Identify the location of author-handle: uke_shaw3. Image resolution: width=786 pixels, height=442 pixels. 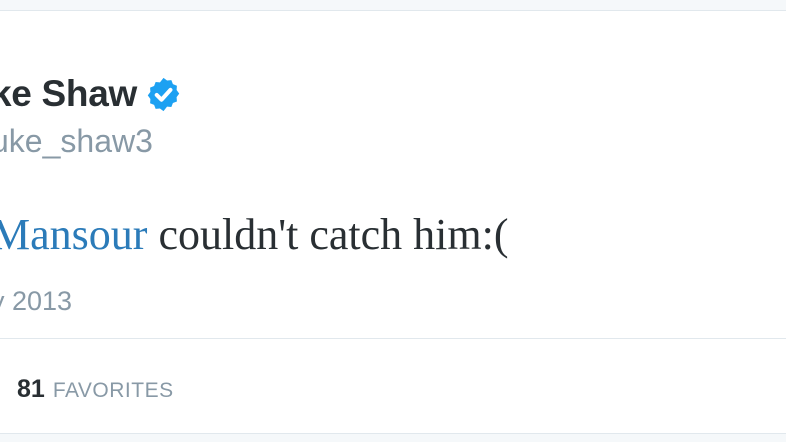
(76, 141).